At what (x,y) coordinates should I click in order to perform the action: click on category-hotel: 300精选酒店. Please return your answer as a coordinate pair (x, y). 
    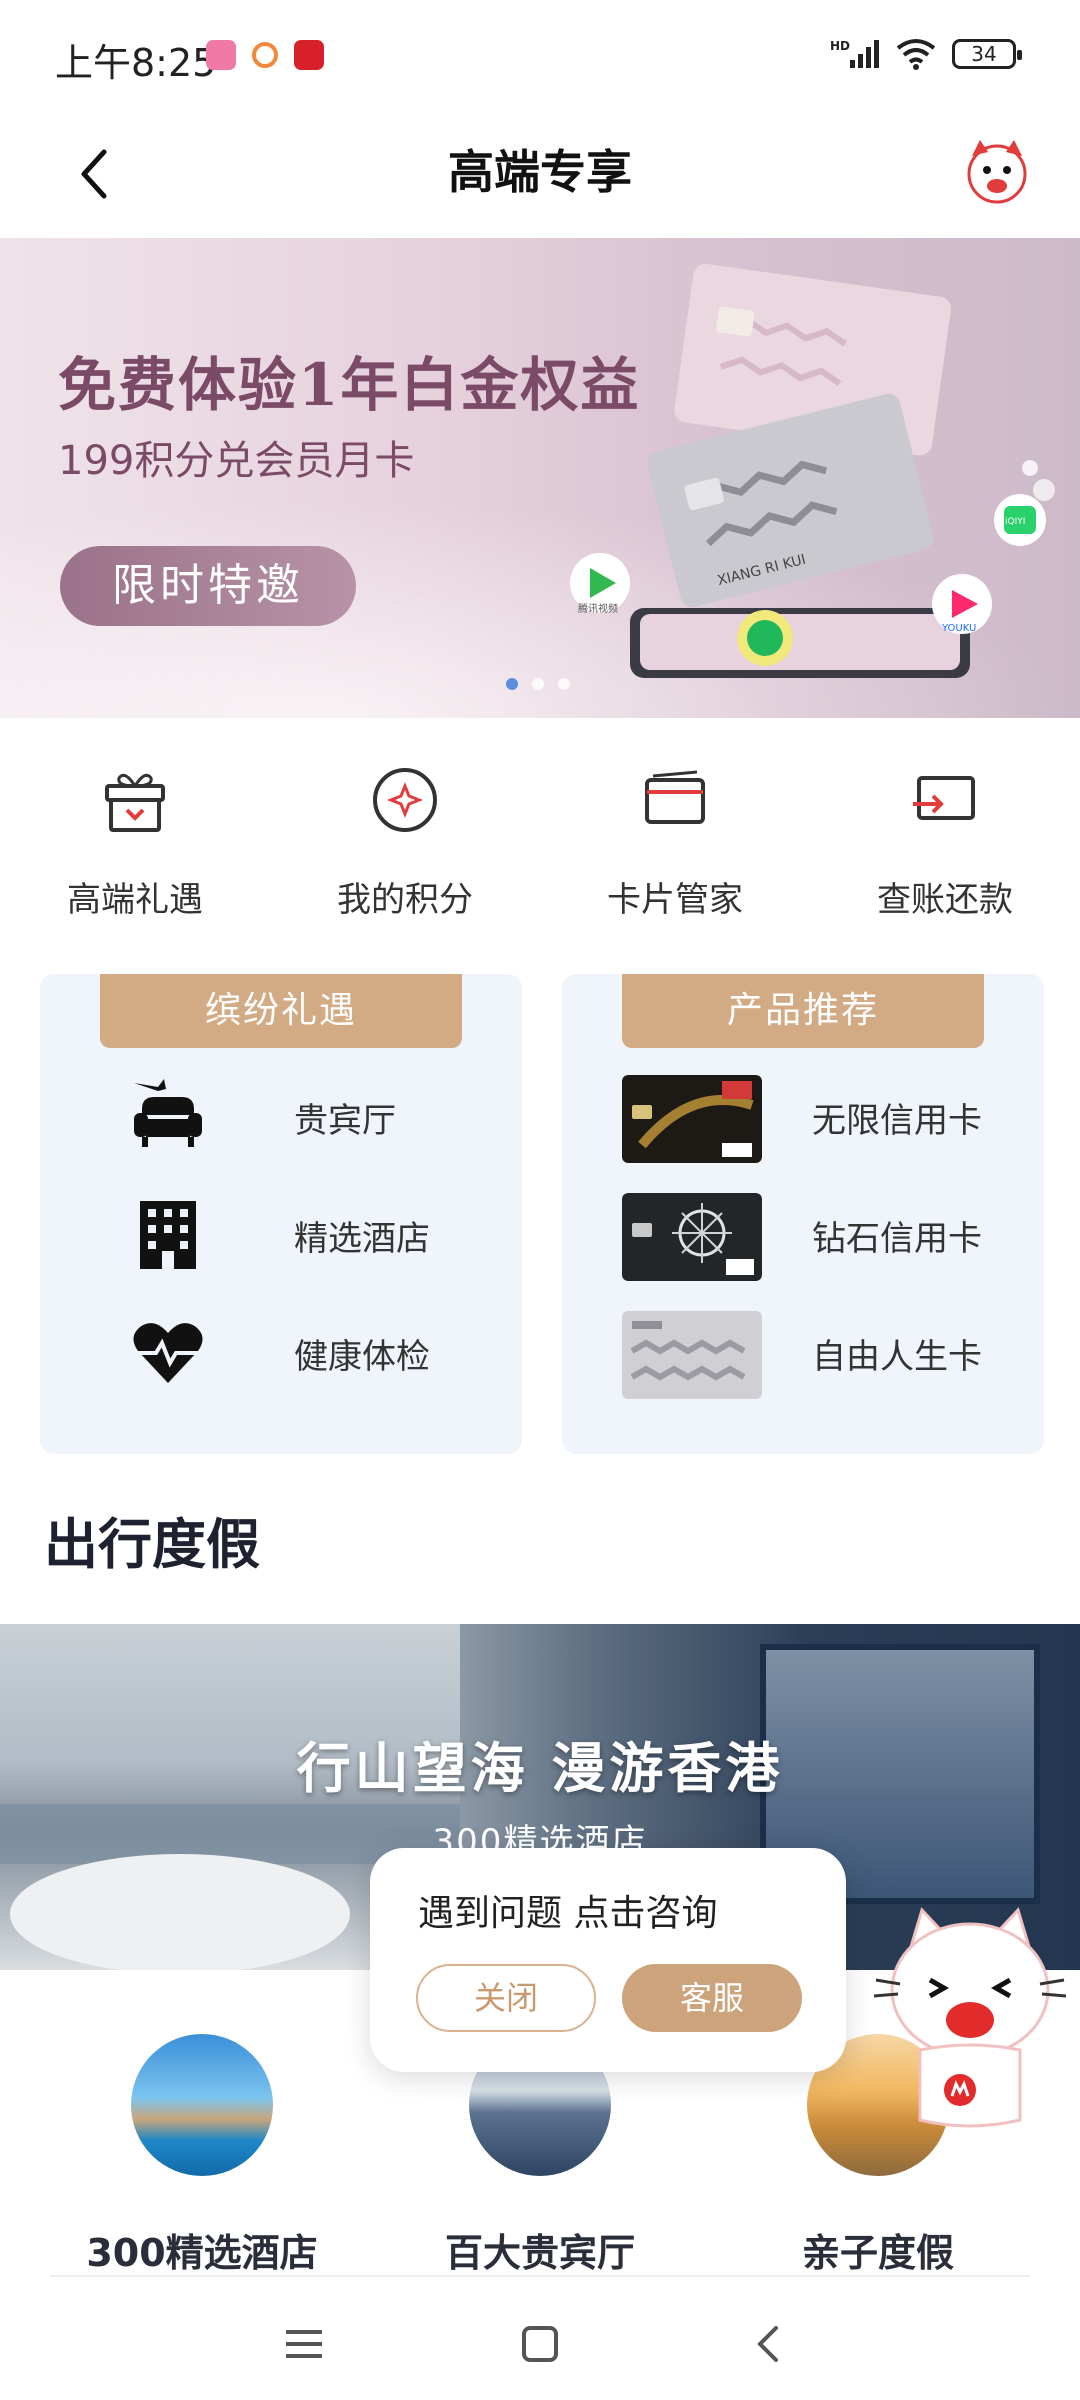
    Looking at the image, I should click on (202, 2155).